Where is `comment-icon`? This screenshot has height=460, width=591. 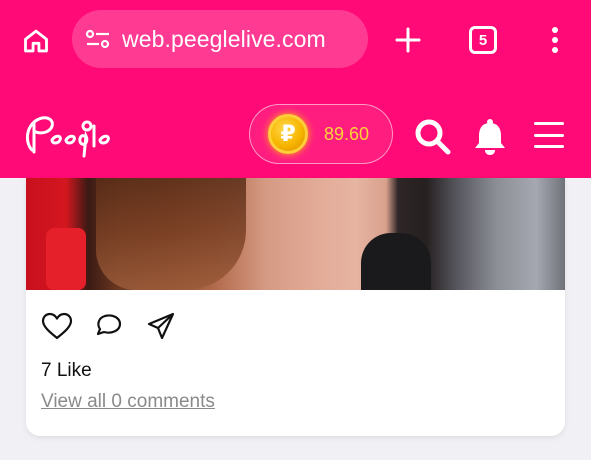 comment-icon is located at coordinates (109, 325).